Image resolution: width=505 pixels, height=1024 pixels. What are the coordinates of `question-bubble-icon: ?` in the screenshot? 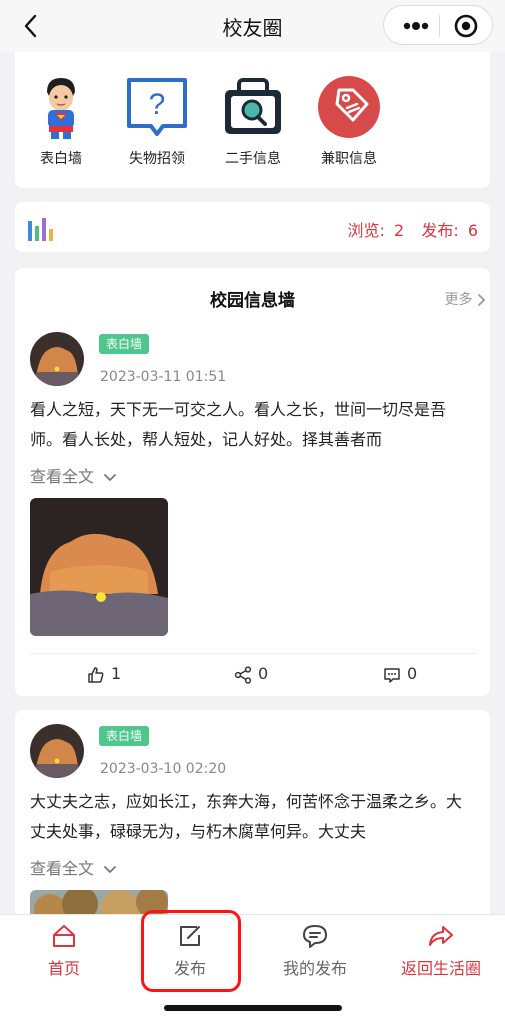 It's located at (157, 107).